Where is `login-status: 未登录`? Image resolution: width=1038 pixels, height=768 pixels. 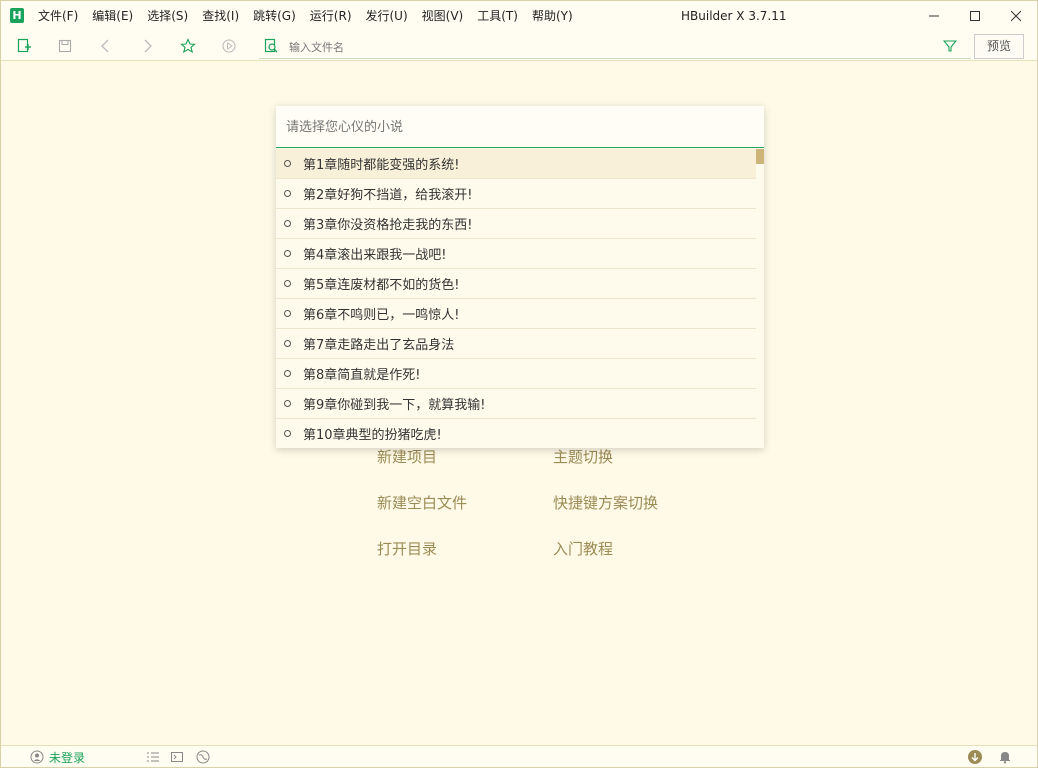
login-status: 未登录 is located at coordinates (67, 757).